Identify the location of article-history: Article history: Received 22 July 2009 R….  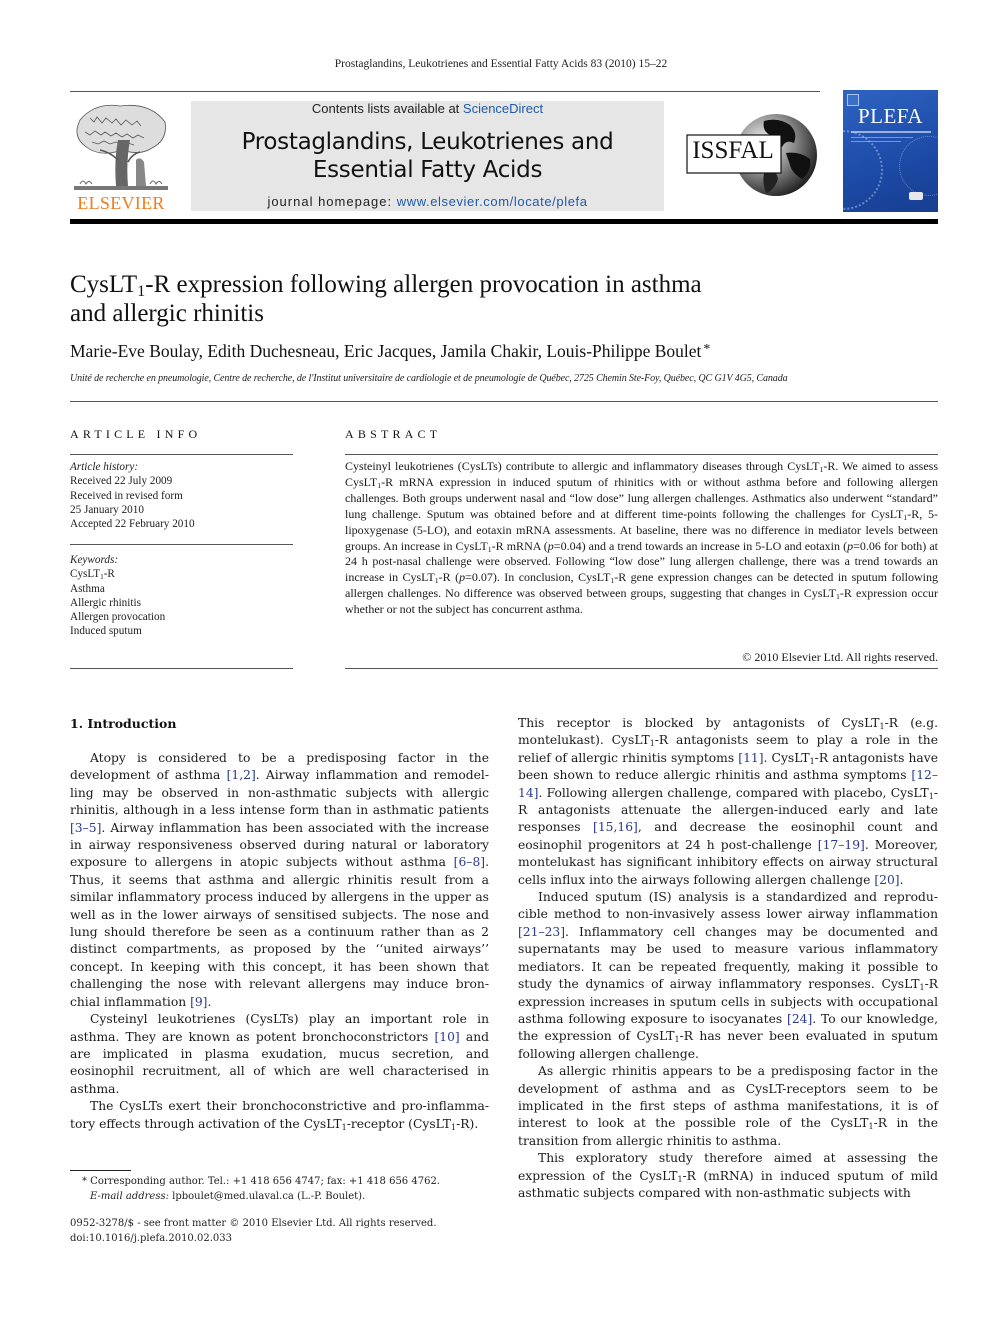
(182, 495).